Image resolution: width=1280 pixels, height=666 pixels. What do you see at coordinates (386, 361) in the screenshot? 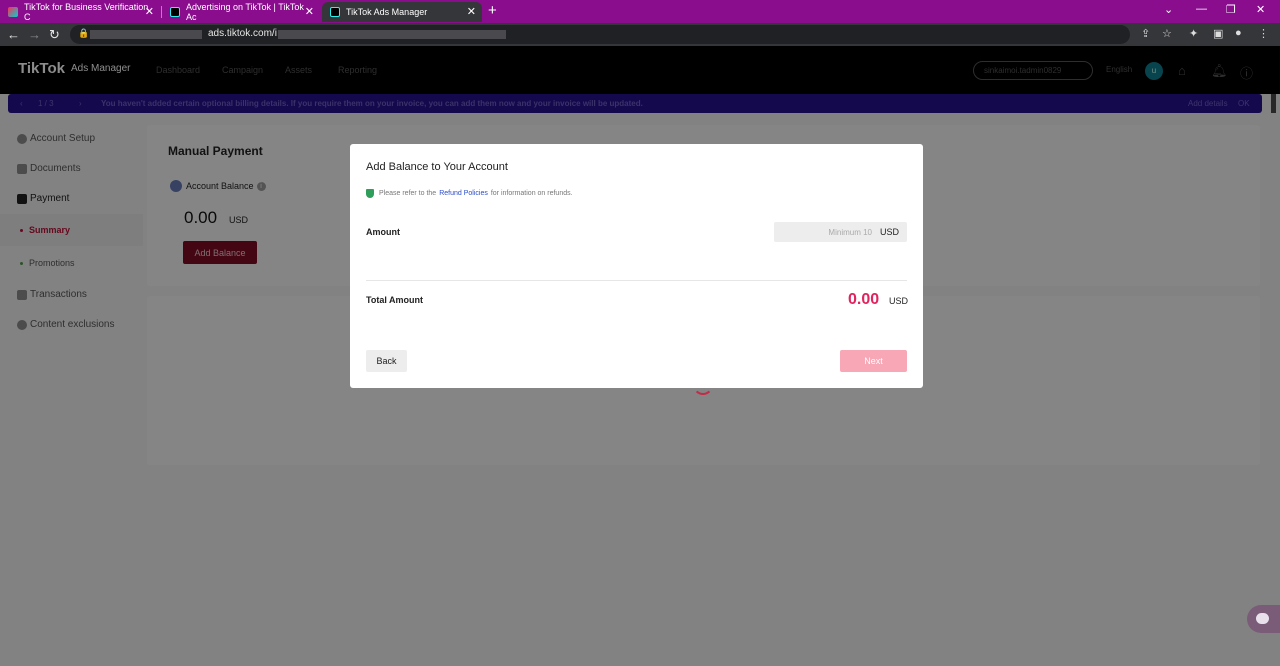
I see `back-button: Back` at bounding box center [386, 361].